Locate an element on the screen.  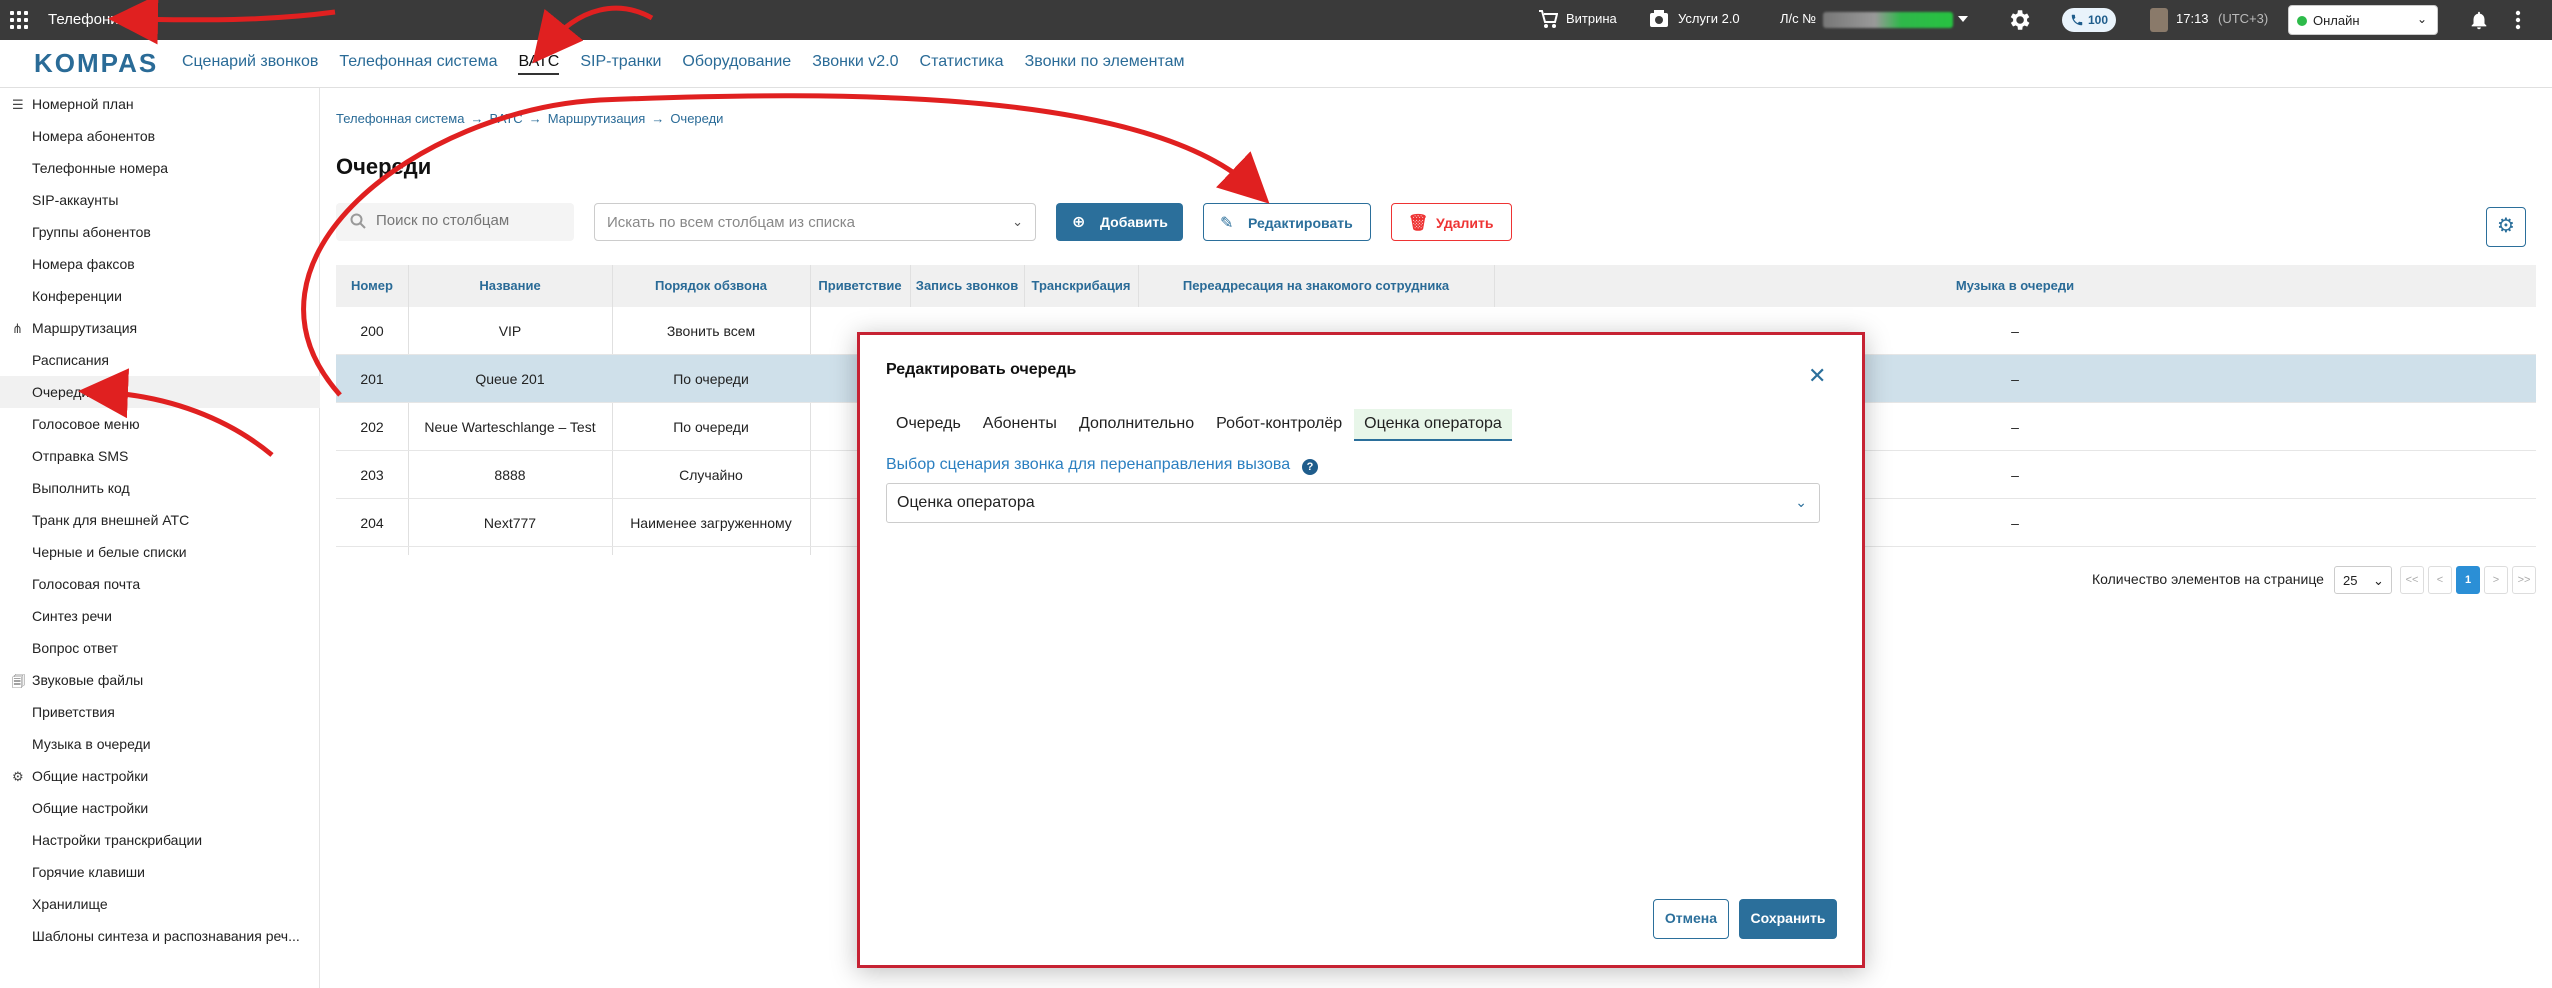
columns-filter-select: Искать по всем столбцам из списка ⌄ is located at coordinates (815, 222).